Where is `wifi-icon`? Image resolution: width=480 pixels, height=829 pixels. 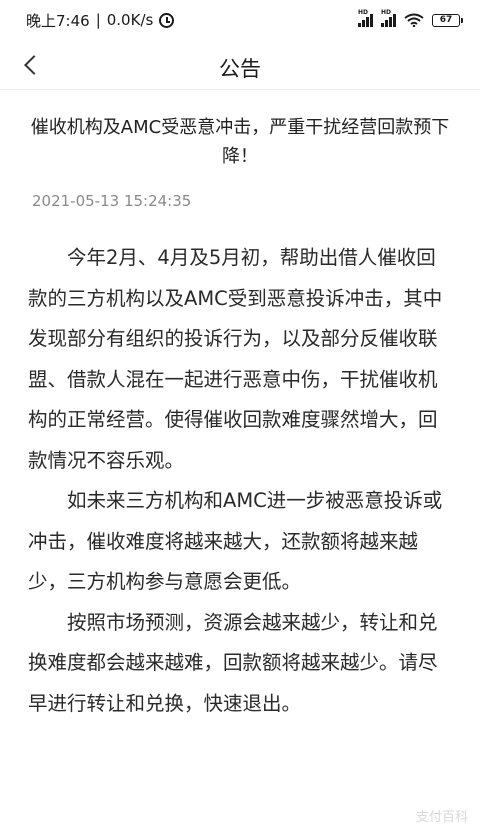 wifi-icon is located at coordinates (414, 20).